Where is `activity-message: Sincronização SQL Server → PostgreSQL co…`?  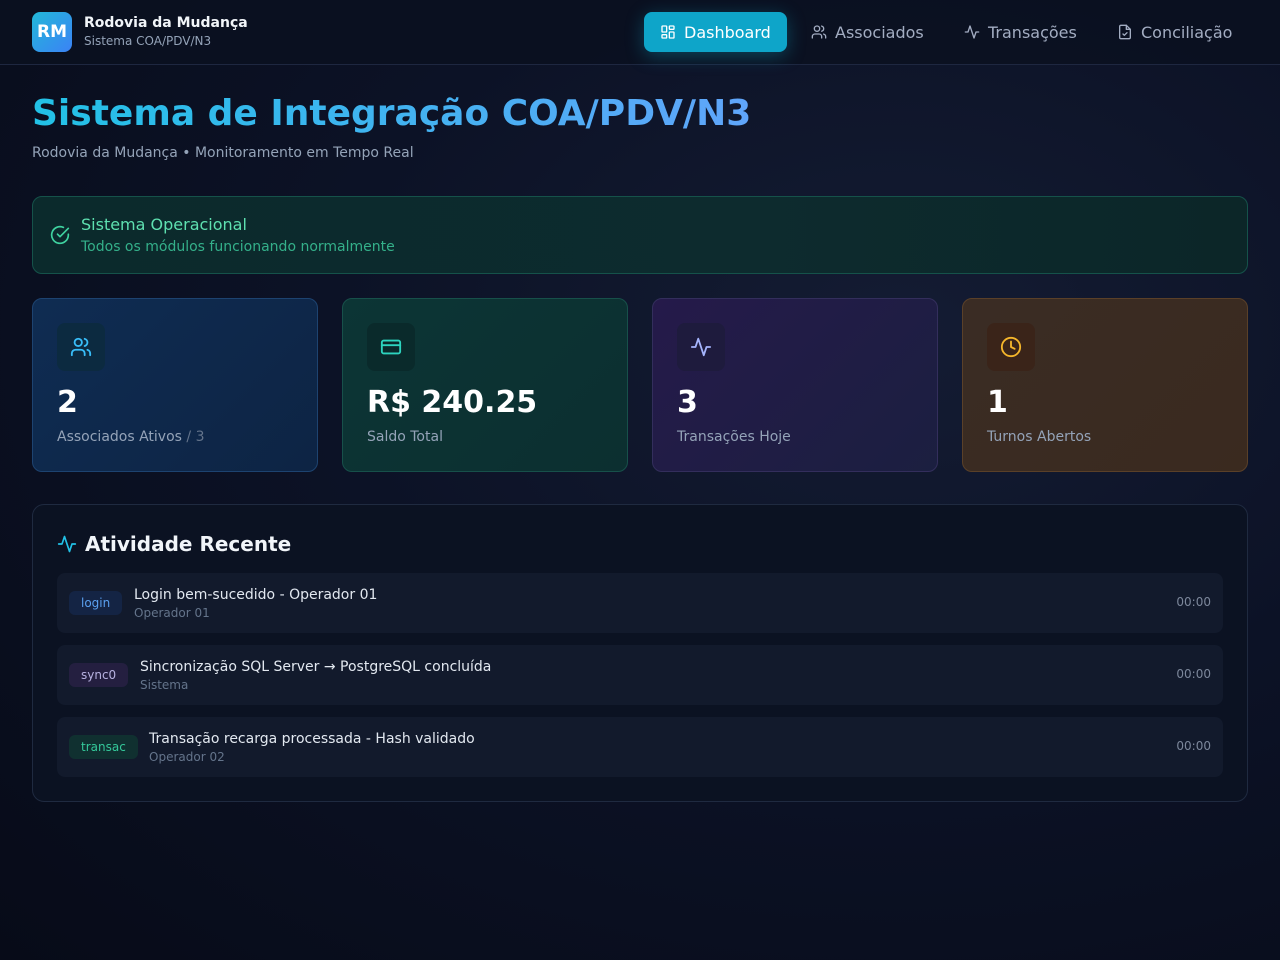 activity-message: Sincronização SQL Server → PostgreSQL co… is located at coordinates (316, 667).